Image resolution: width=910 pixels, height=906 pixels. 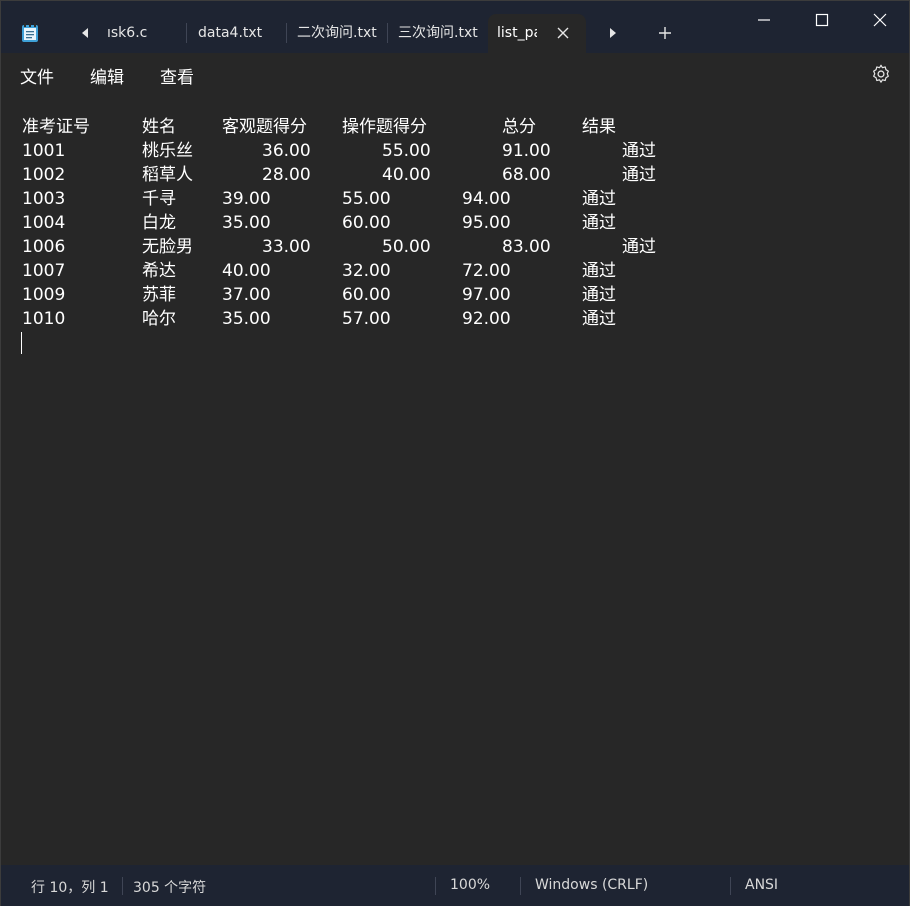 What do you see at coordinates (107, 75) in the screenshot?
I see `menu-edit: 编辑` at bounding box center [107, 75].